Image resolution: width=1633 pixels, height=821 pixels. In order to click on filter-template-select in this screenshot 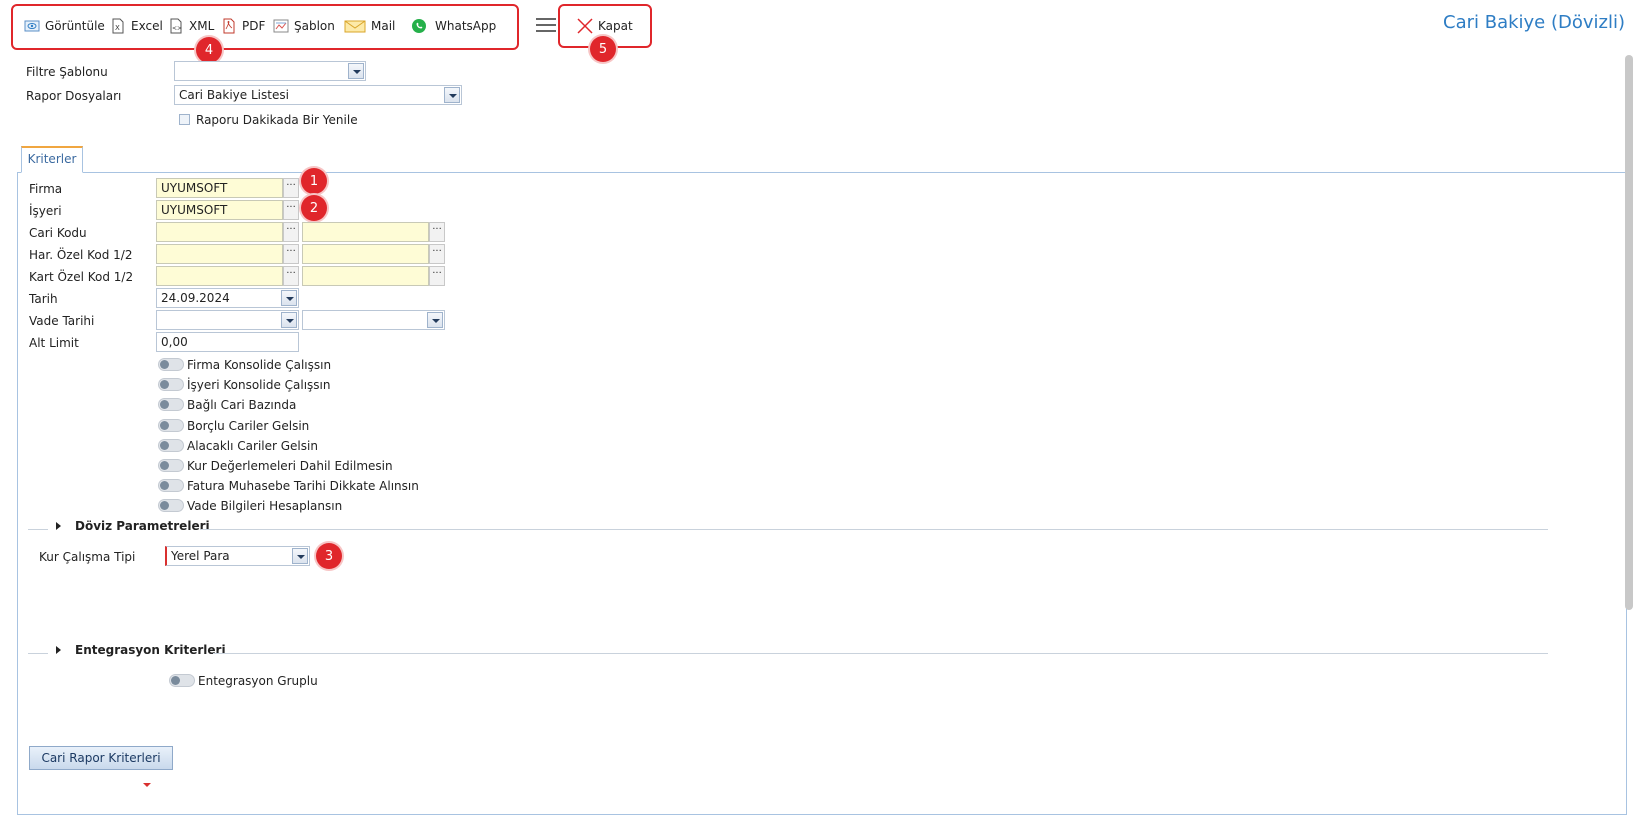, I will do `click(270, 71)`.